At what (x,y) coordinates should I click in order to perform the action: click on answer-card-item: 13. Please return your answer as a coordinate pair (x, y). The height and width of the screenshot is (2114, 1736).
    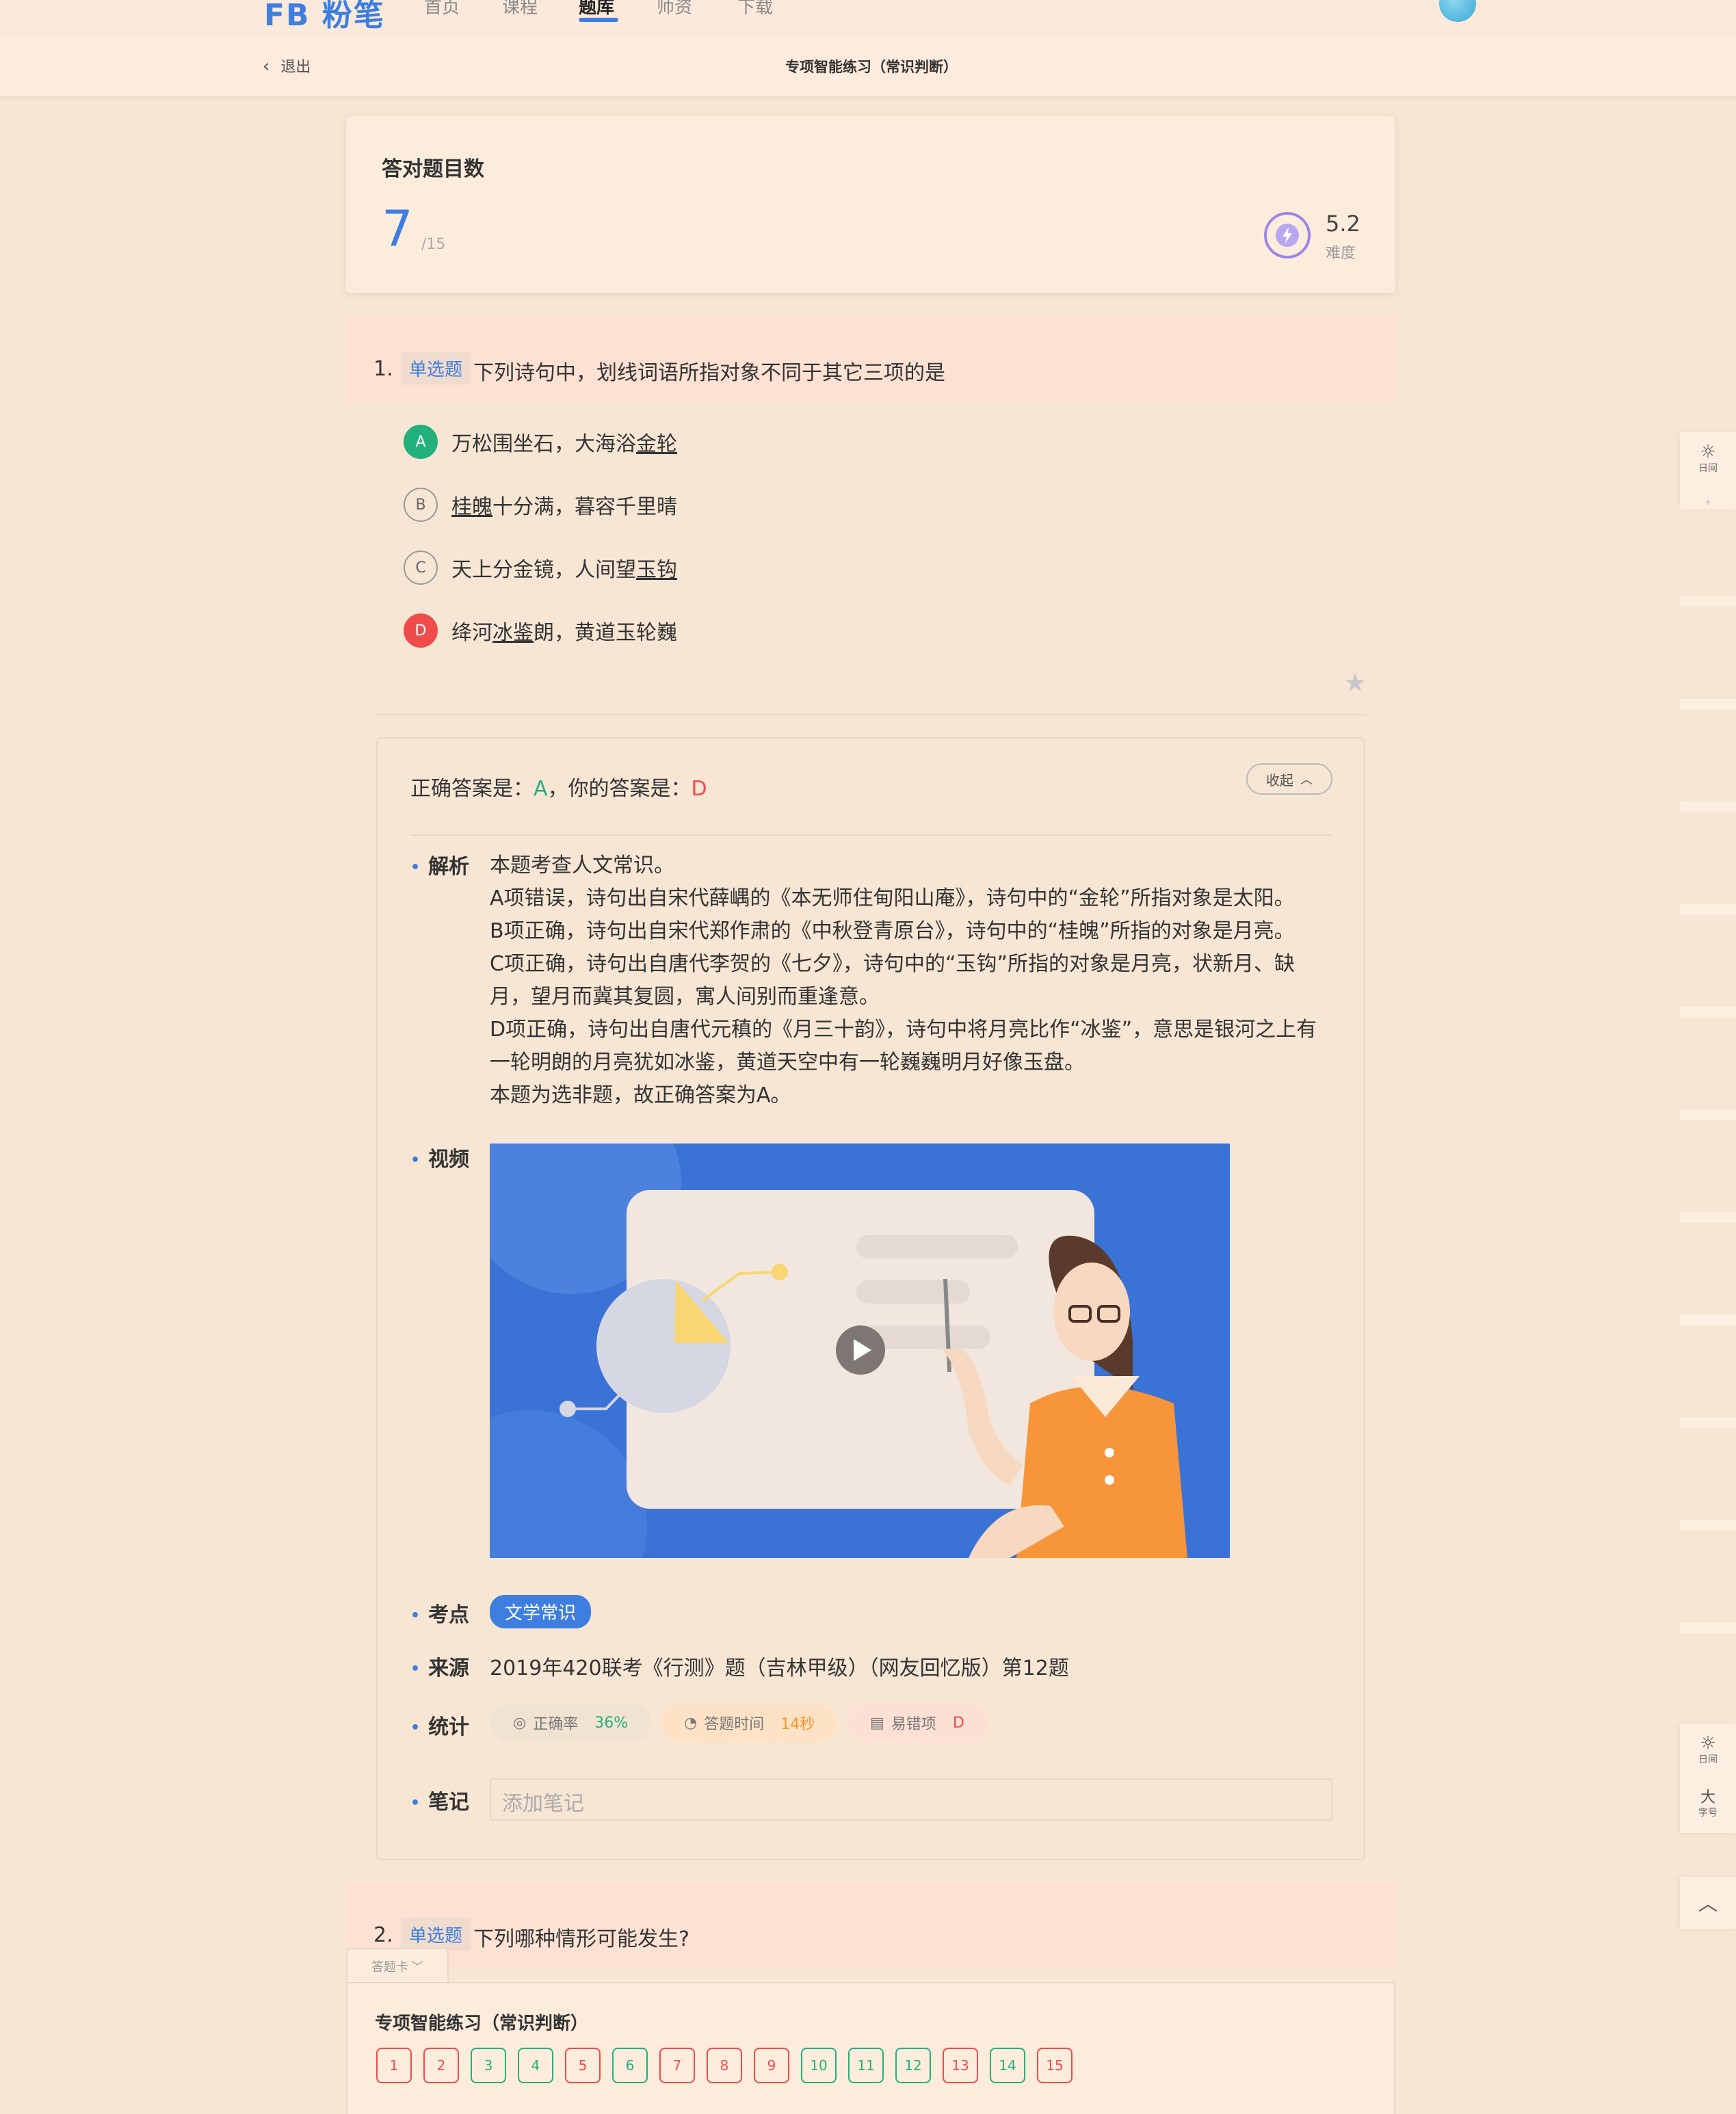
    Looking at the image, I should click on (960, 2065).